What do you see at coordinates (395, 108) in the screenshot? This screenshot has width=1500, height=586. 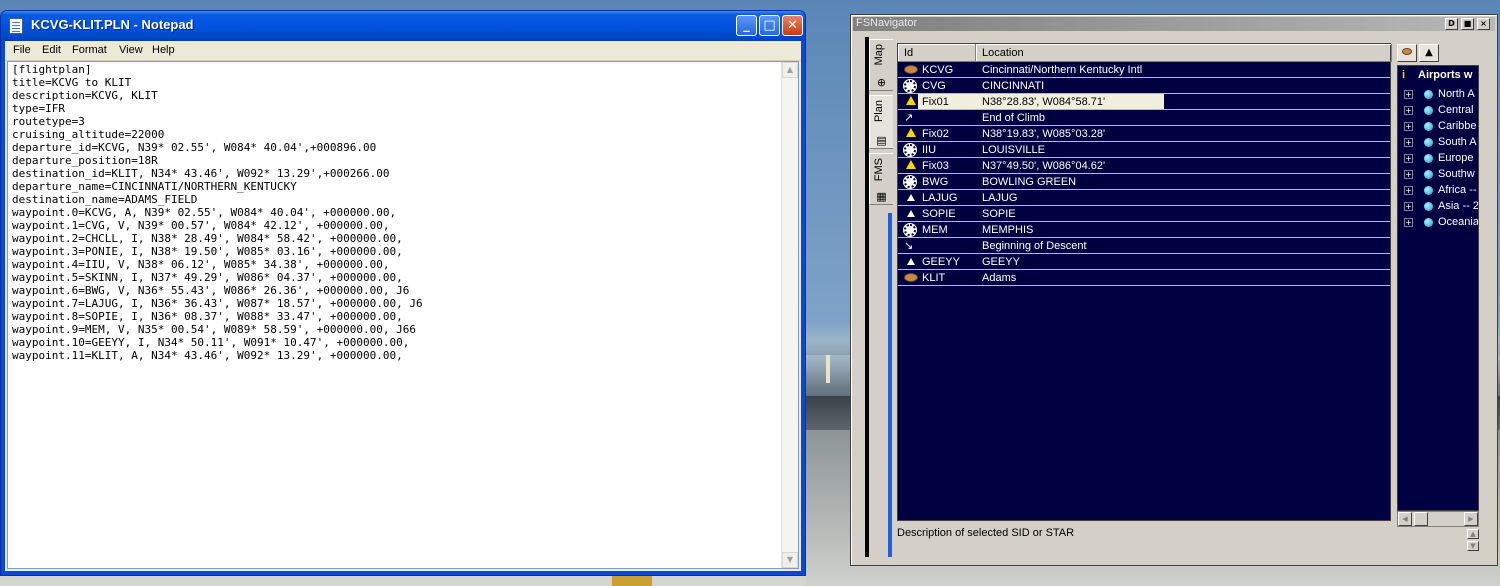 I see `text-line: type=IFR` at bounding box center [395, 108].